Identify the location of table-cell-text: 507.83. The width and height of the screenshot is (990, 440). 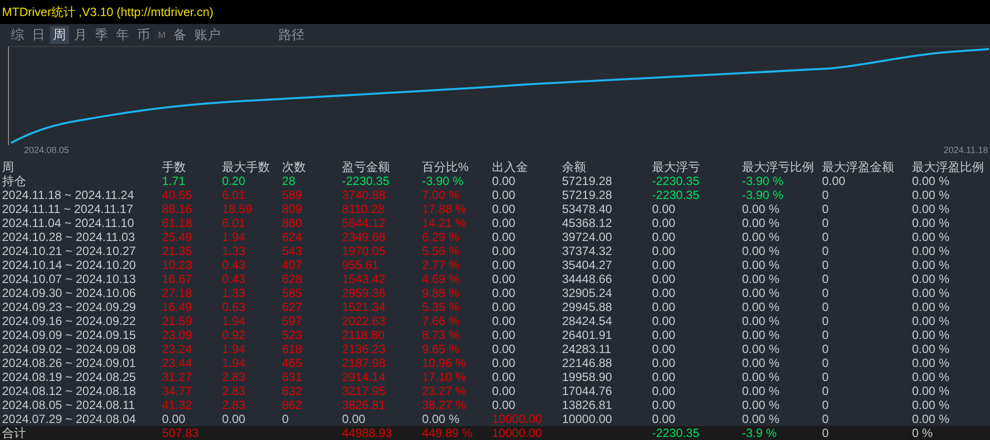
(181, 433).